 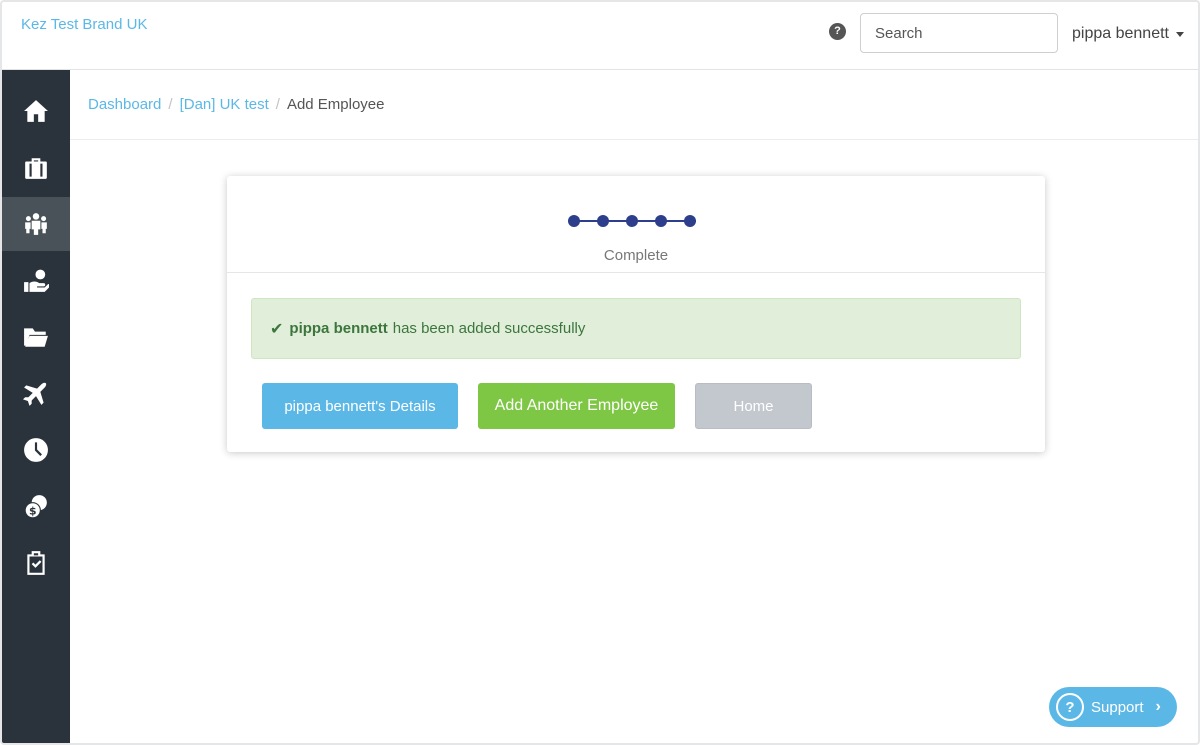 I want to click on top-bar: Kez Test Brand UK ? pippa bennett, so click(x=600, y=36).